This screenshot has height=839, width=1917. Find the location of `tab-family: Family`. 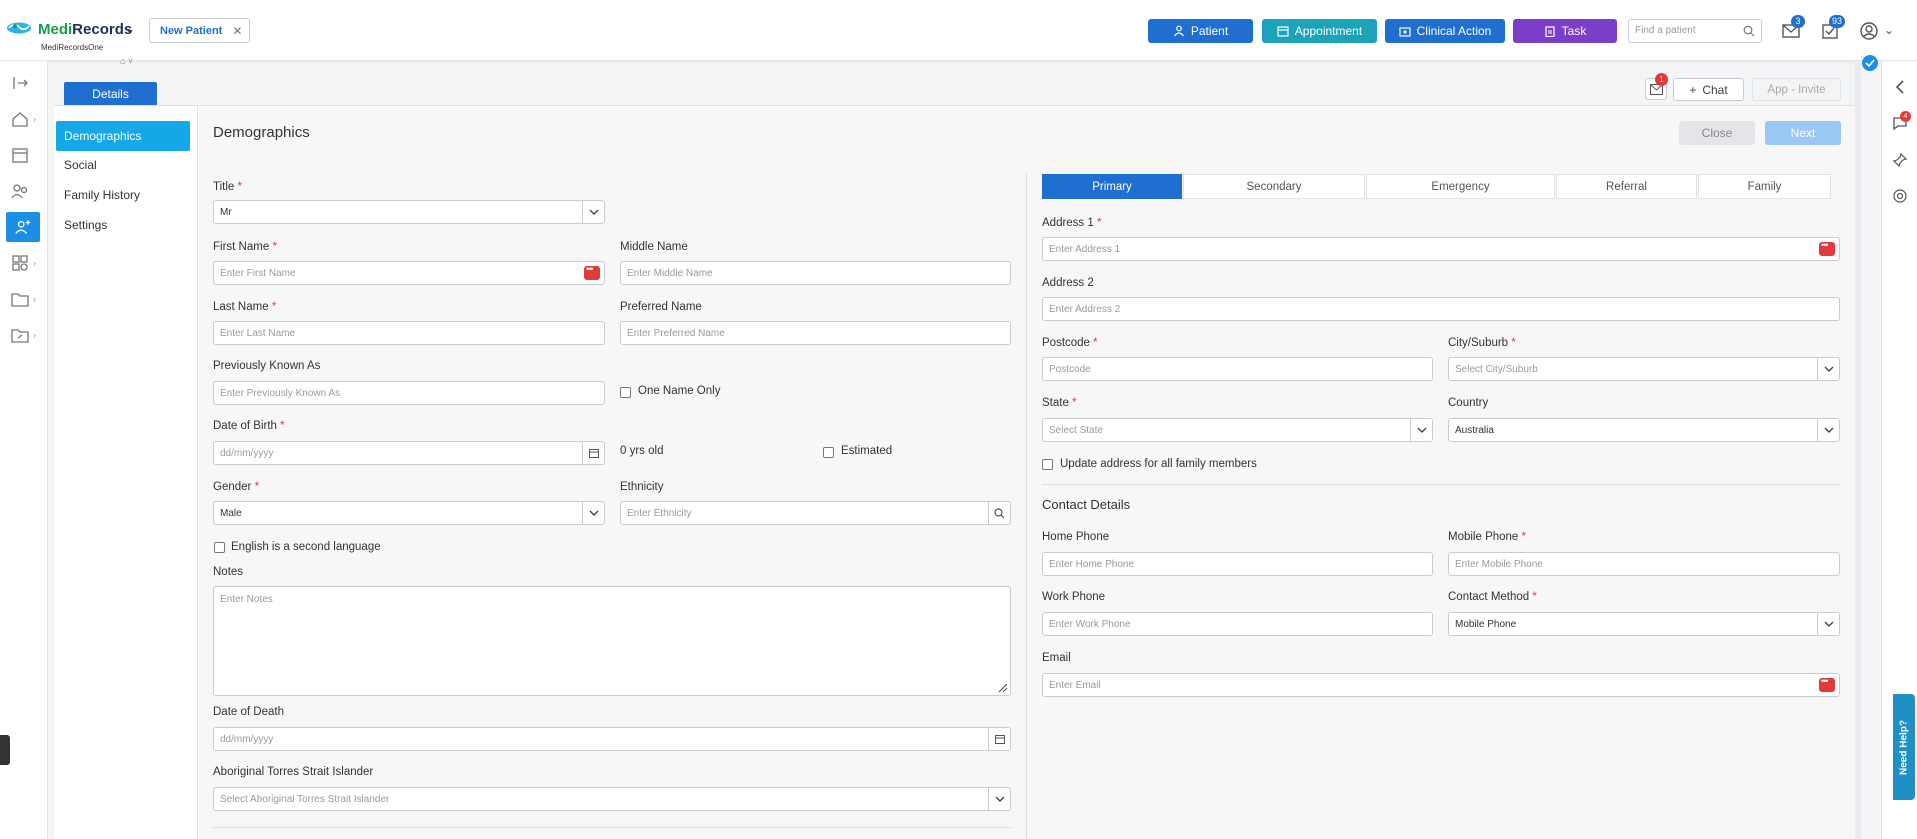

tab-family: Family is located at coordinates (1764, 186).